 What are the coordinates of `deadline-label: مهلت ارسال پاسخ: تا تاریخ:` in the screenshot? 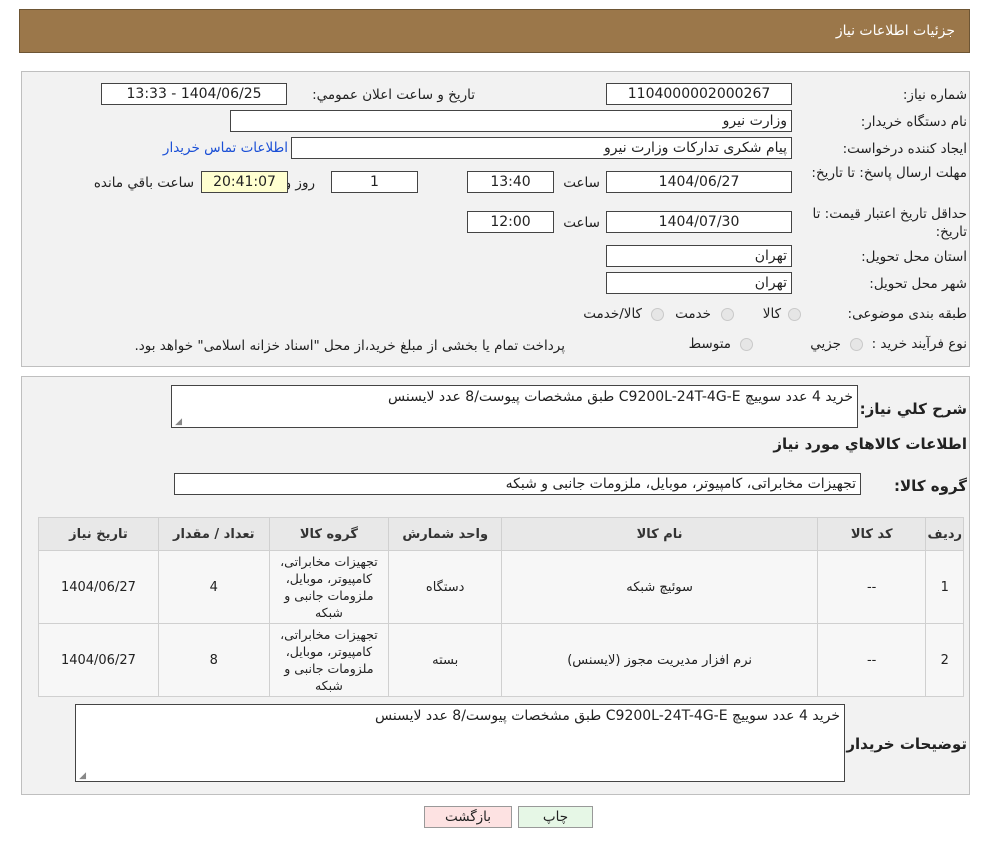 It's located at (889, 173).